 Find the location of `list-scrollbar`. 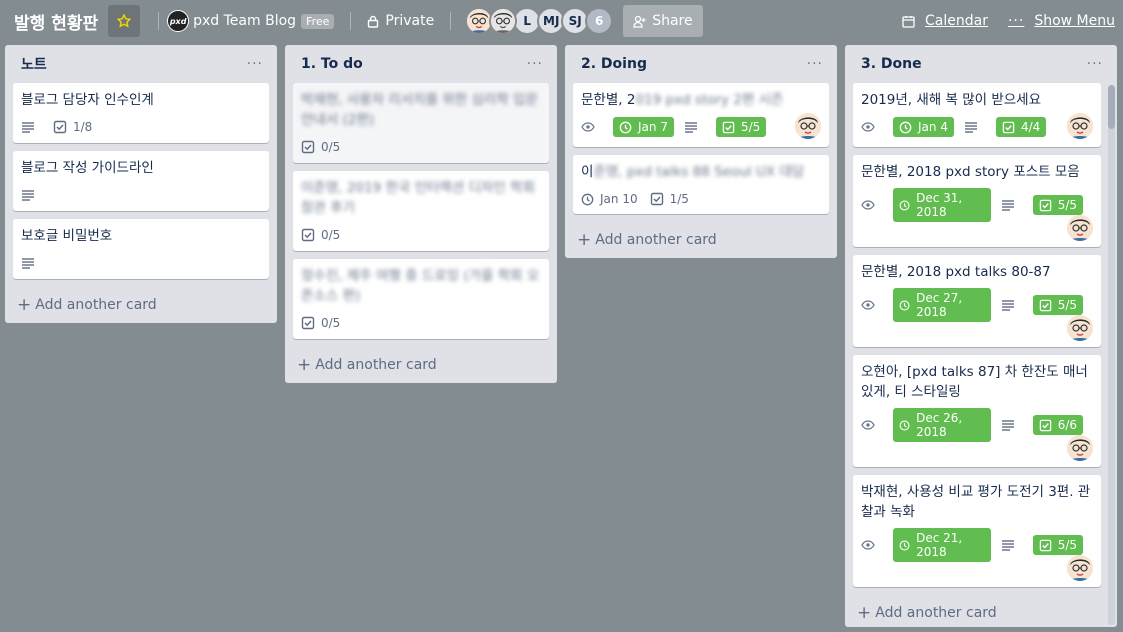

list-scrollbar is located at coordinates (1111, 355).